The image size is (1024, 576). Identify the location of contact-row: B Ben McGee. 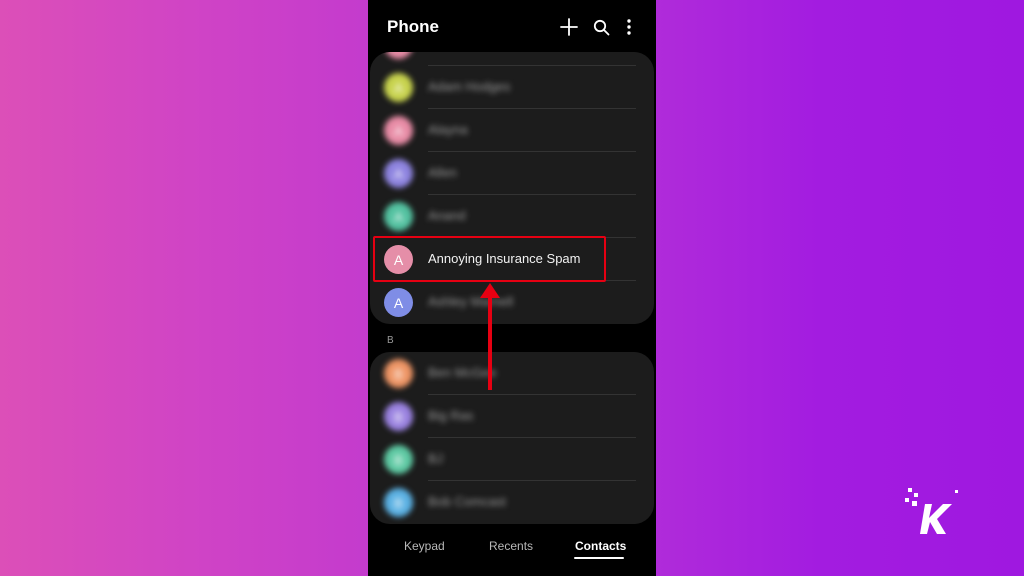
(512, 373).